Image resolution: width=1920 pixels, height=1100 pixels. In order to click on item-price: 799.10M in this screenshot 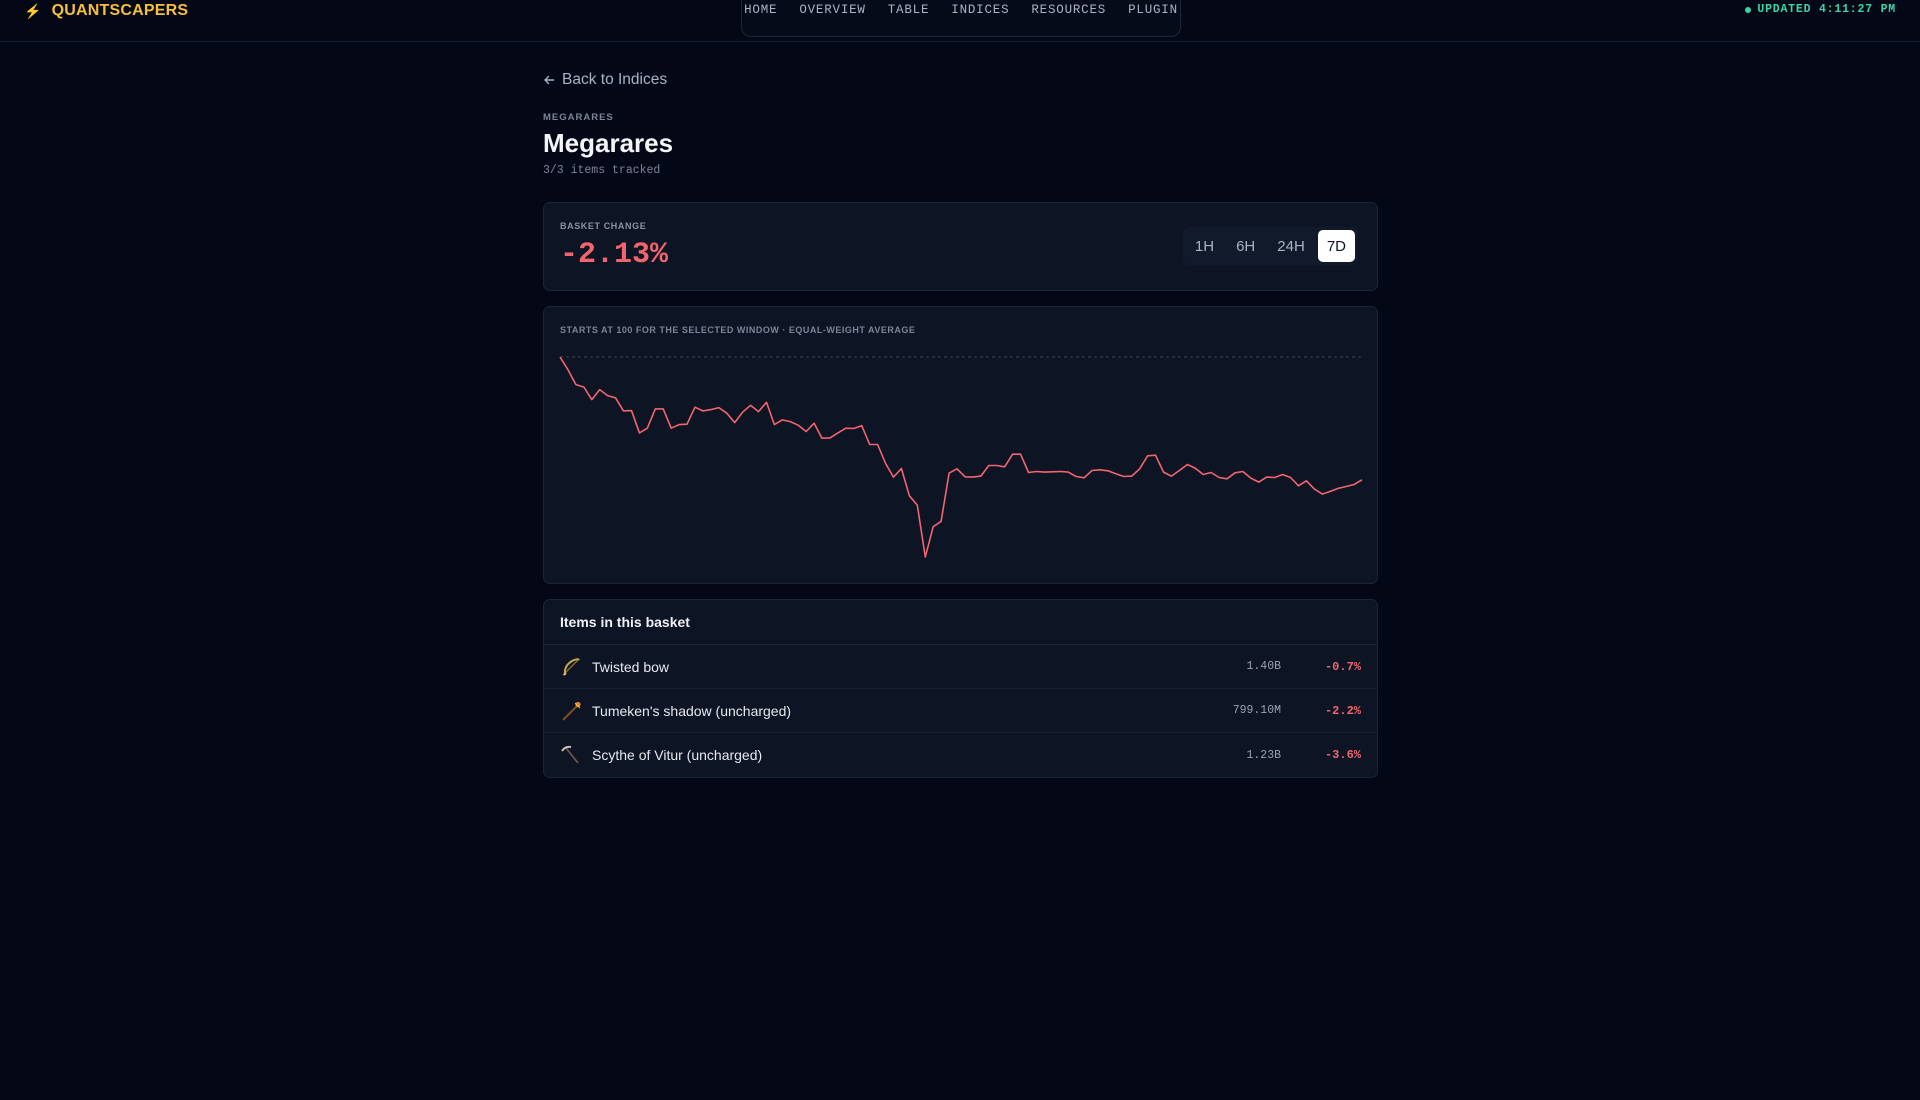, I will do `click(1256, 710)`.